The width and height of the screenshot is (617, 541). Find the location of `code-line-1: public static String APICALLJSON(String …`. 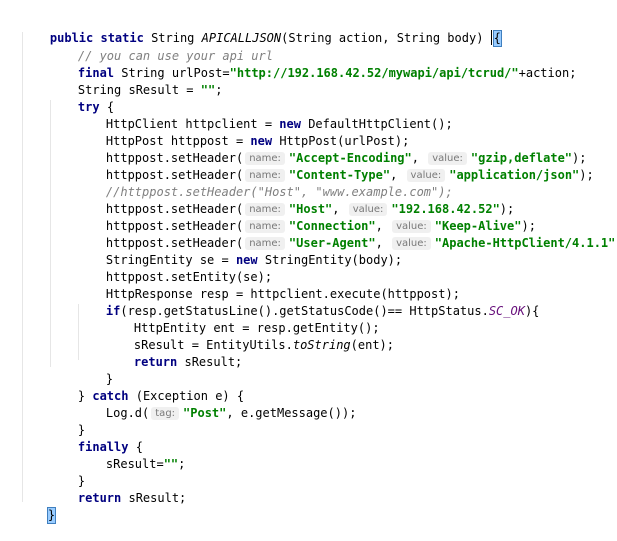

code-line-1: public static String APICALLJSON(String … is located at coordinates (261, 30).